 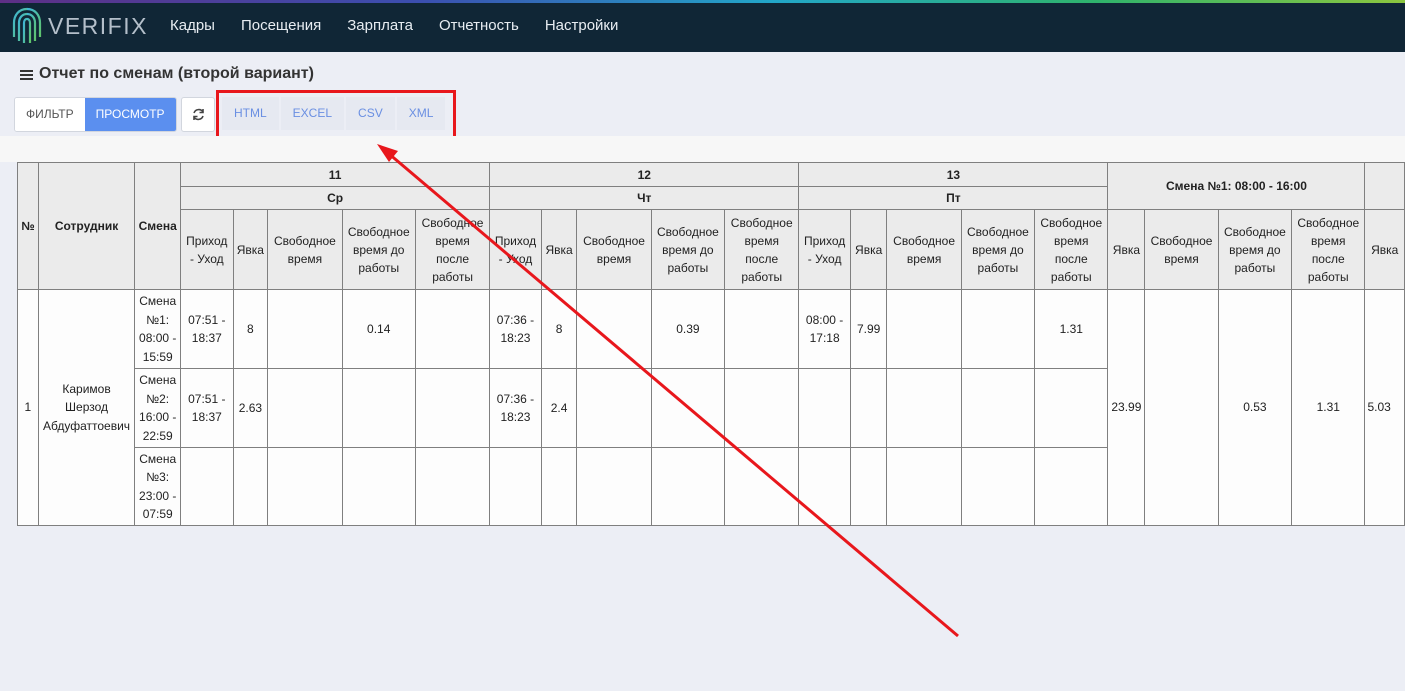 I want to click on header-shift: Смена, so click(x=158, y=226).